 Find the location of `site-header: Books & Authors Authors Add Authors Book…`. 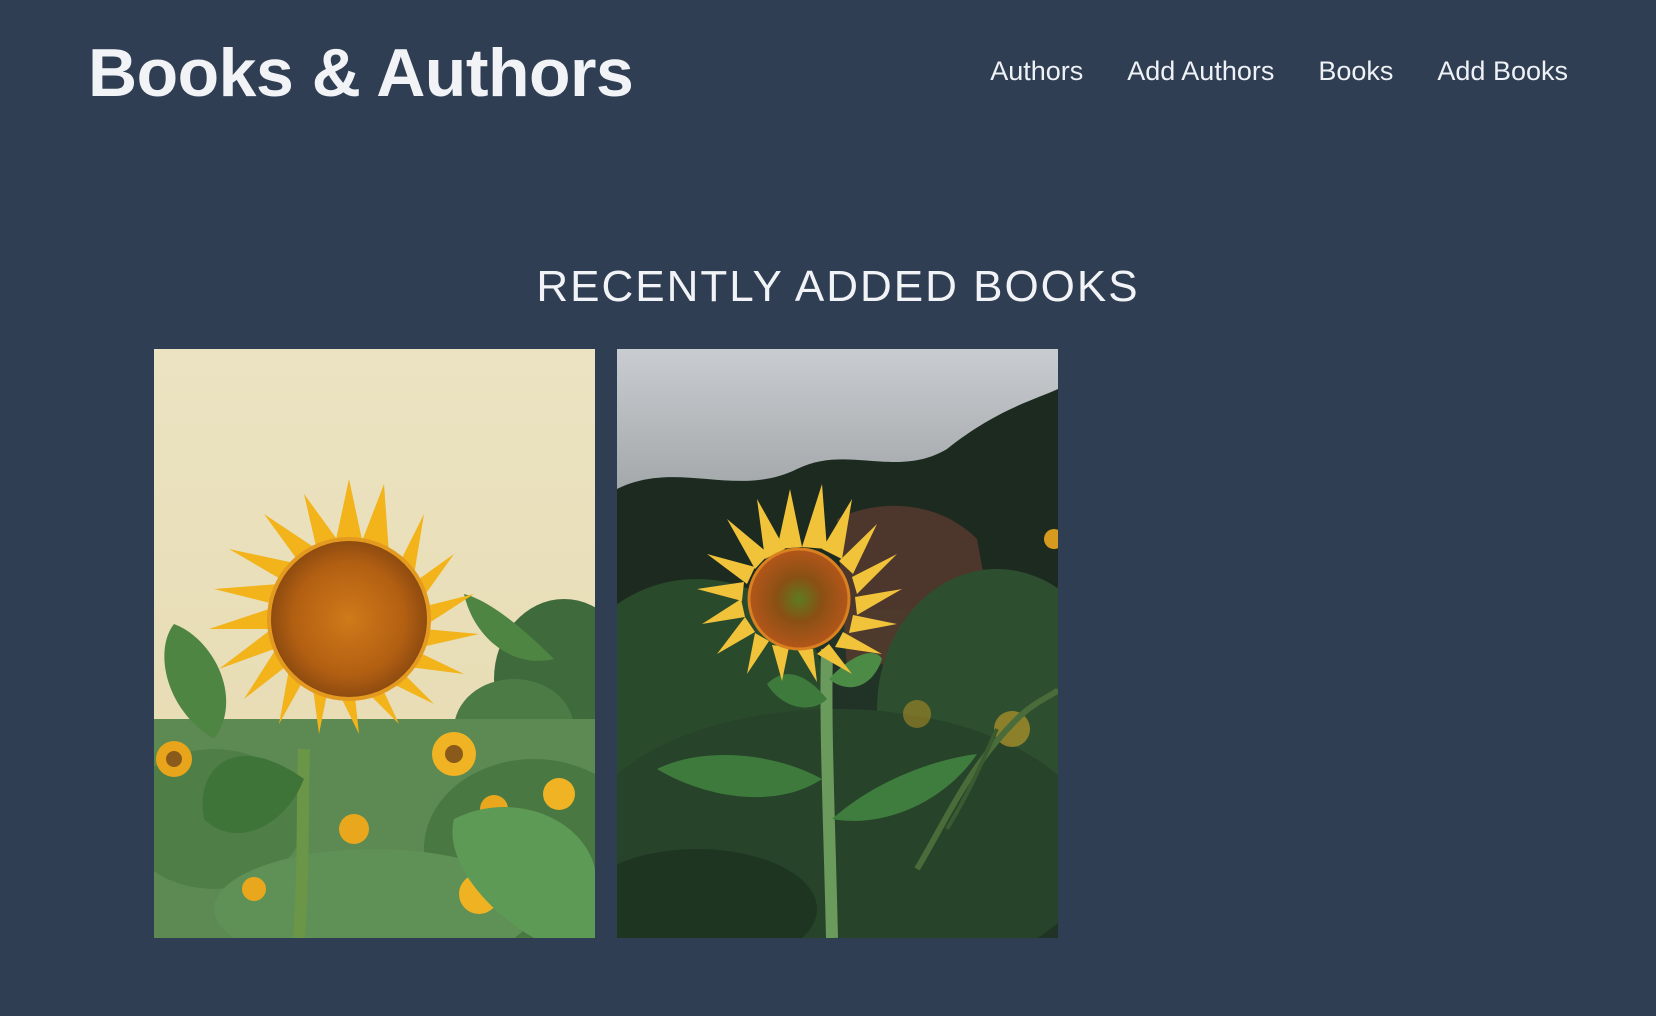

site-header: Books & Authors Authors Add Authors Book… is located at coordinates (828, 75).